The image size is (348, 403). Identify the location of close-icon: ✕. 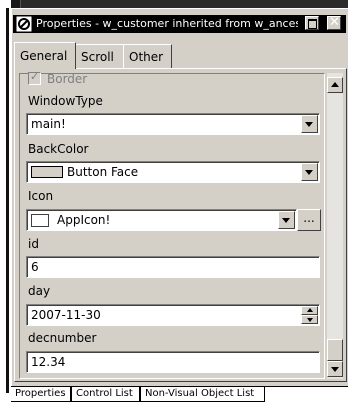
(334, 22).